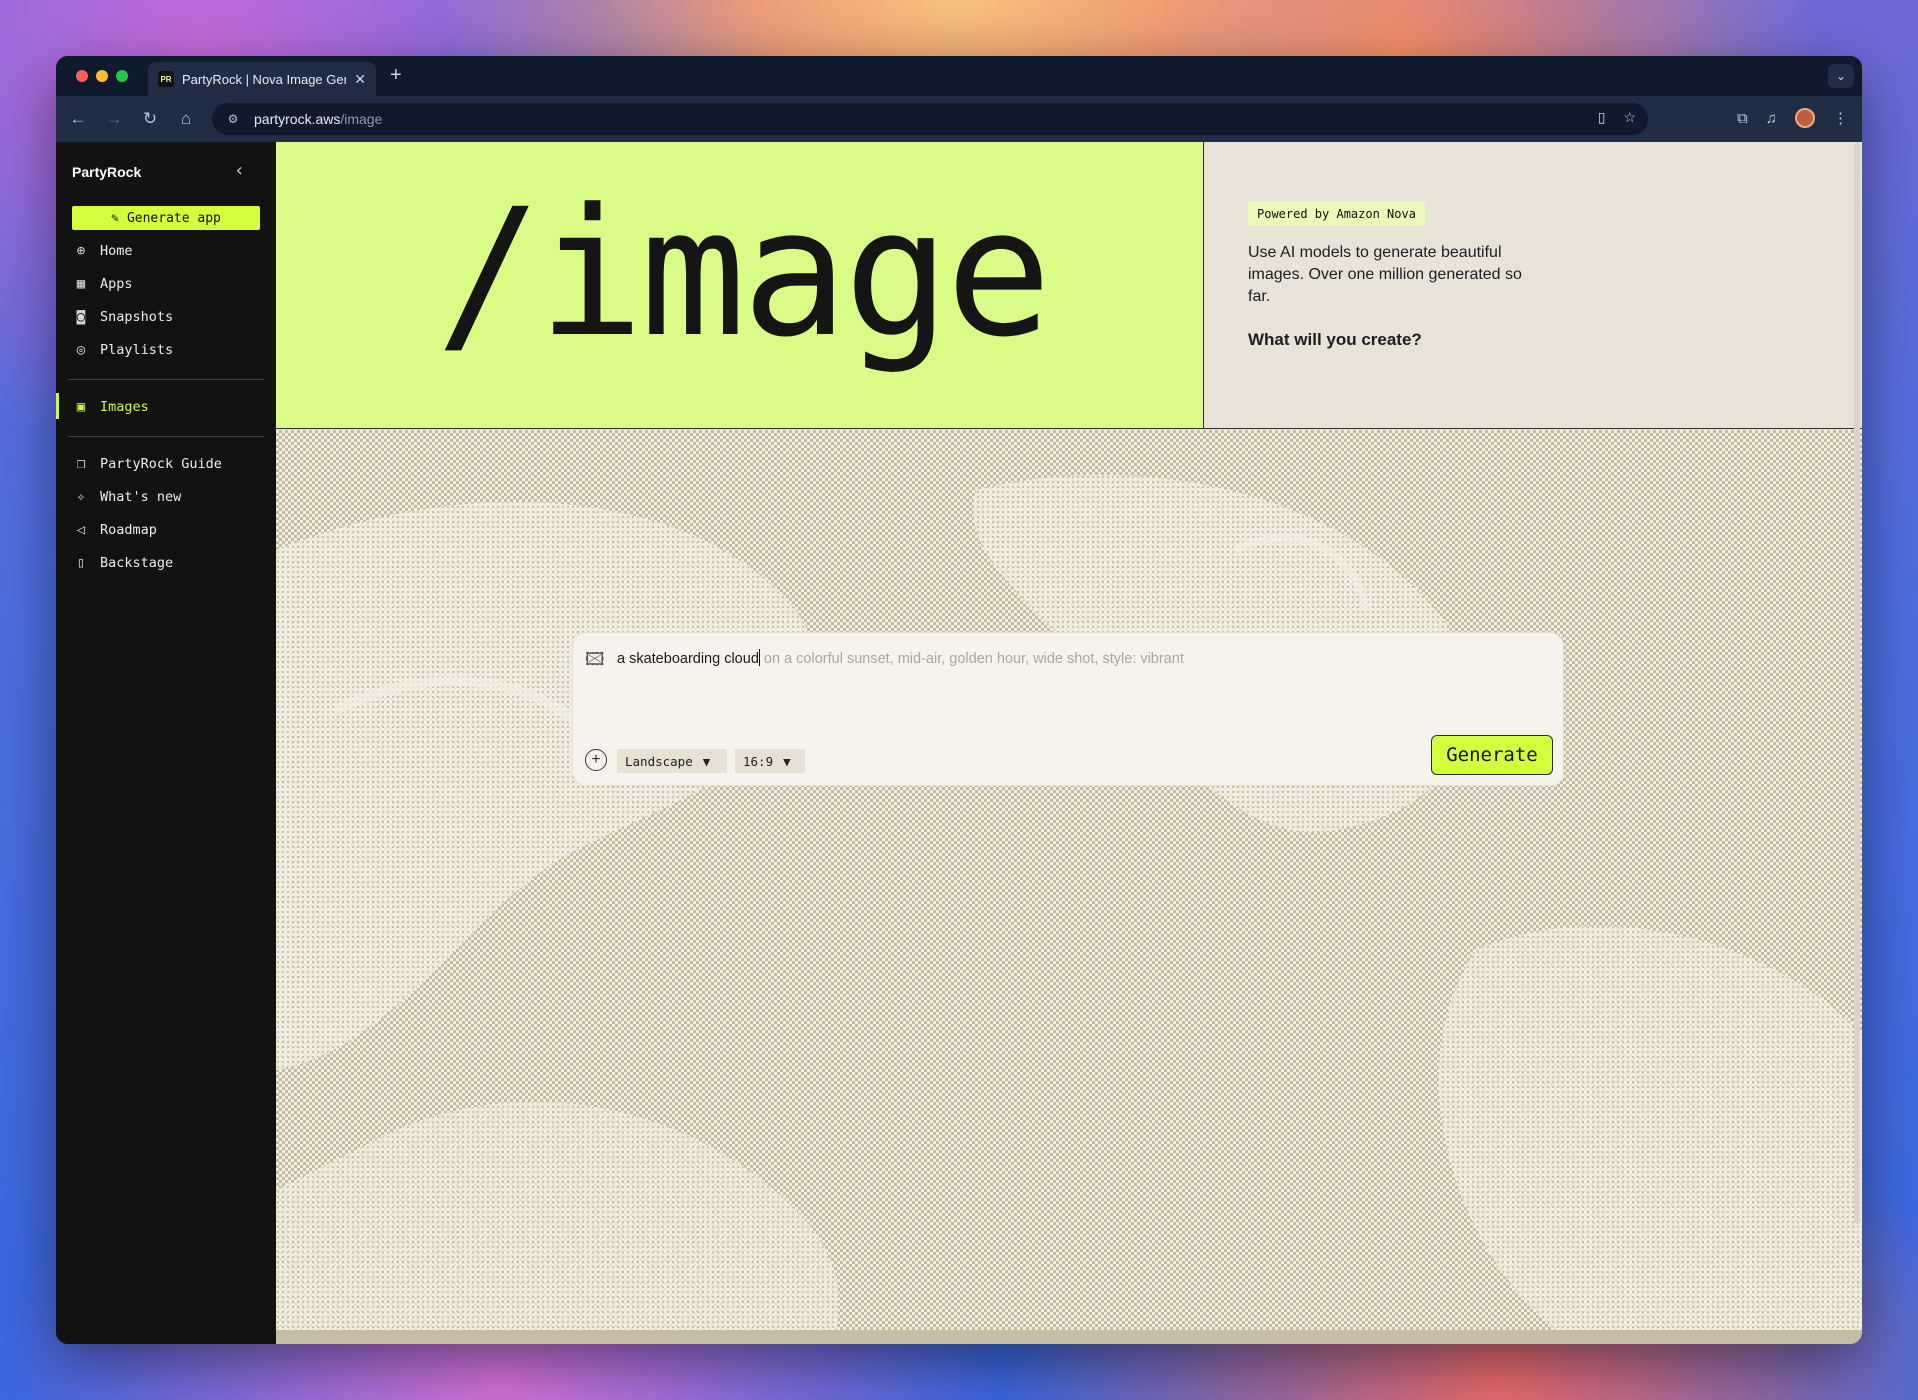 The image size is (1918, 1400). Describe the element at coordinates (233, 119) in the screenshot. I see `site-settings-icon: ⚙` at that location.